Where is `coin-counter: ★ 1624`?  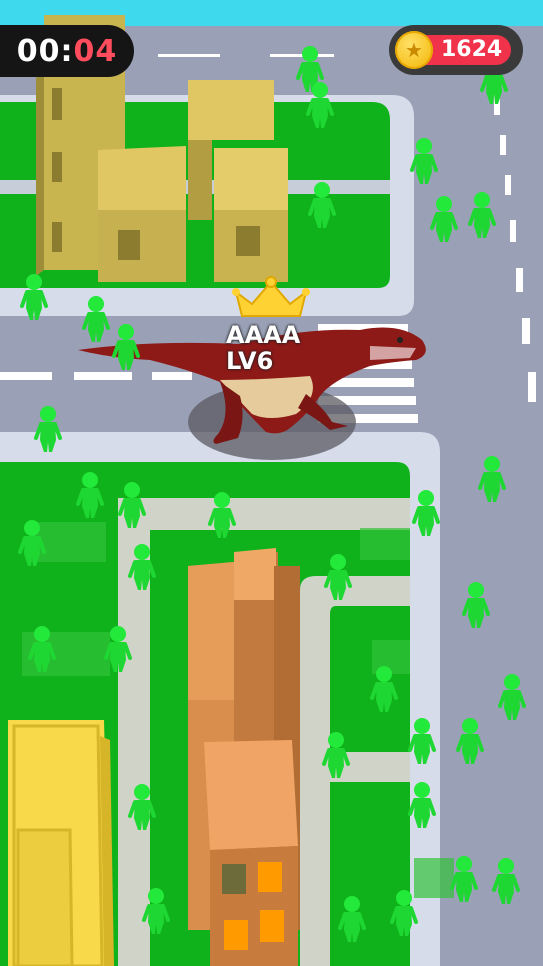 coin-counter: ★ 1624 is located at coordinates (456, 50).